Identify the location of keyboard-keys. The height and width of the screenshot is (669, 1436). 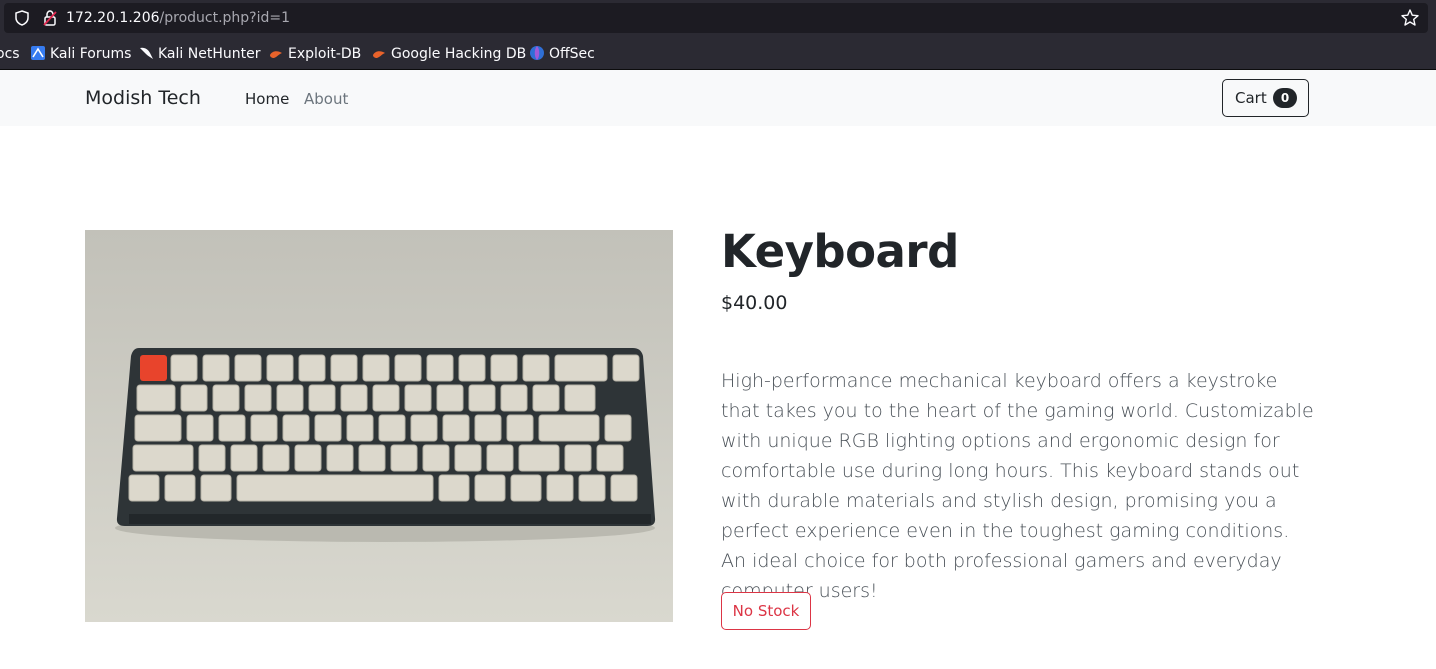
(384, 428).